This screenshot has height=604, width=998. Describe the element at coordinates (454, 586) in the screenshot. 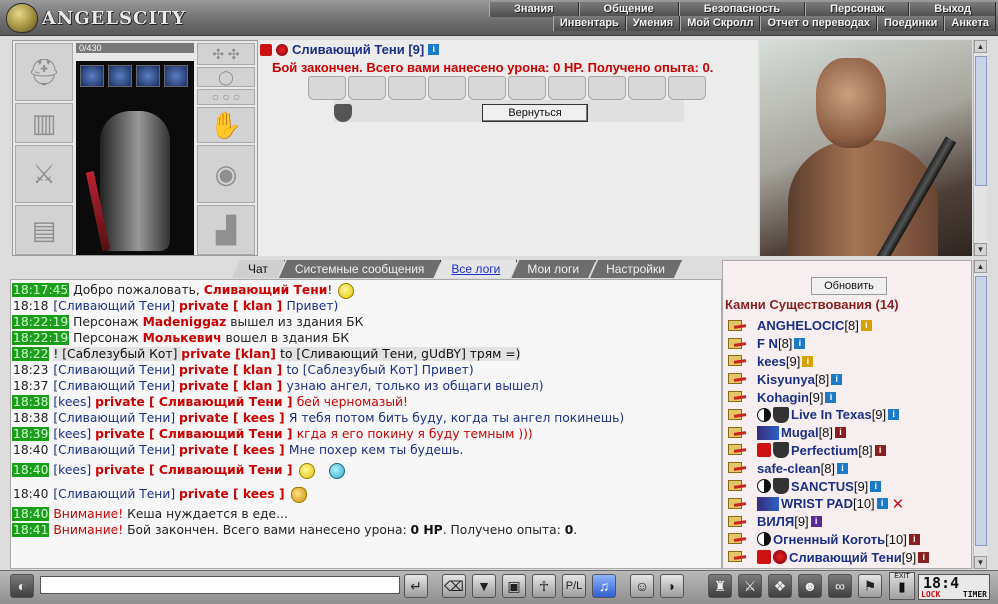

I see `clear-icon: ⌫` at that location.